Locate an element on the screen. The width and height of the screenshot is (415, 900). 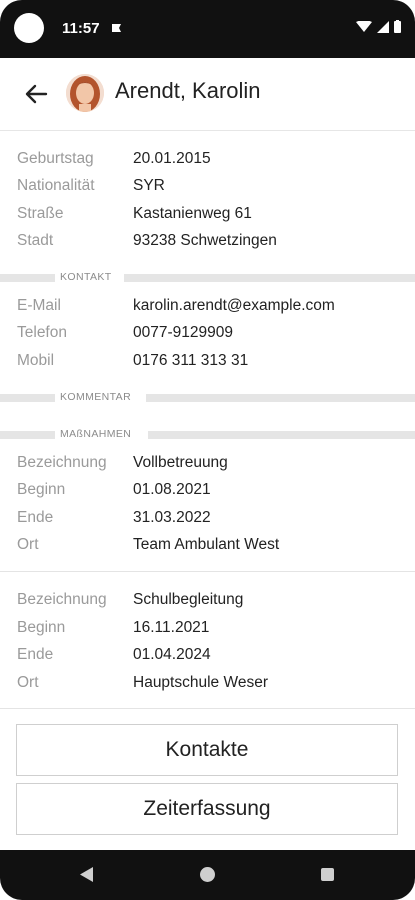
field-value: 16.11.2021 is located at coordinates (171, 627).